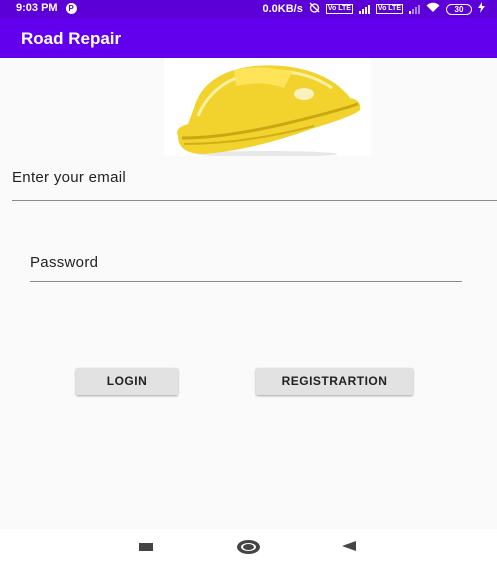 Image resolution: width=497 pixels, height=564 pixels. I want to click on registration-button: REGISTRARTION, so click(334, 381).